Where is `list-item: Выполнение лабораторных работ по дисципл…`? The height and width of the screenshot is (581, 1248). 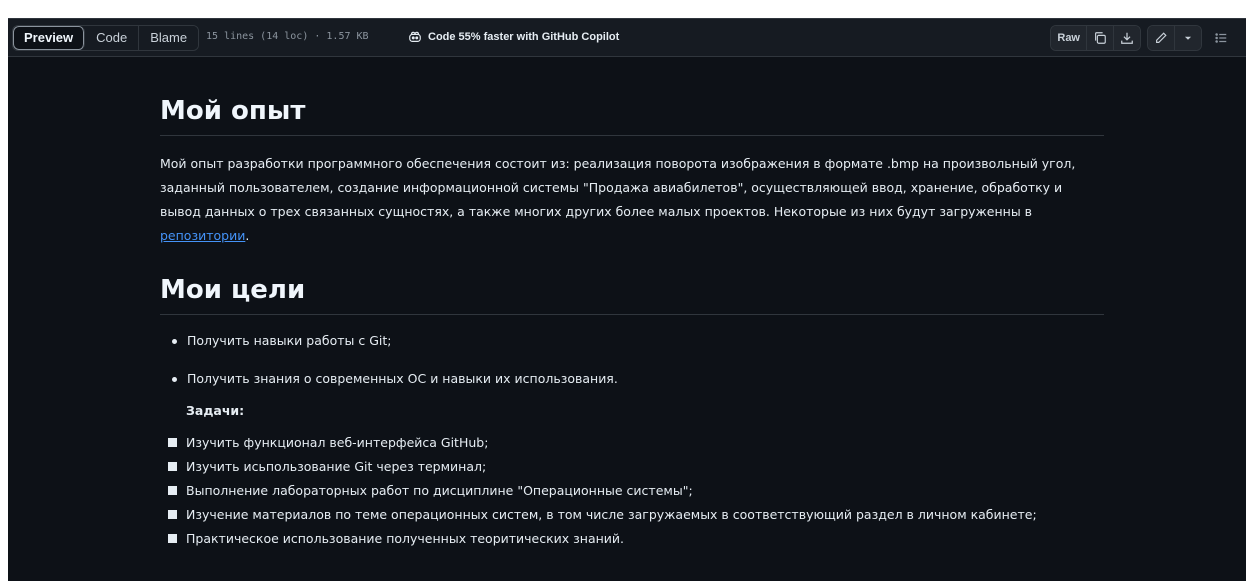
list-item: Выполнение лабораторных работ по дисципл… is located at coordinates (636, 491).